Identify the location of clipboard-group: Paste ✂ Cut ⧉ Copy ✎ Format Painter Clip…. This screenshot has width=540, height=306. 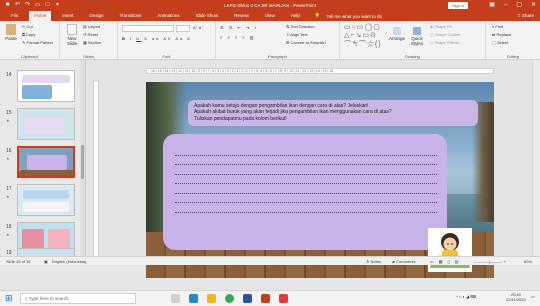
(30, 40).